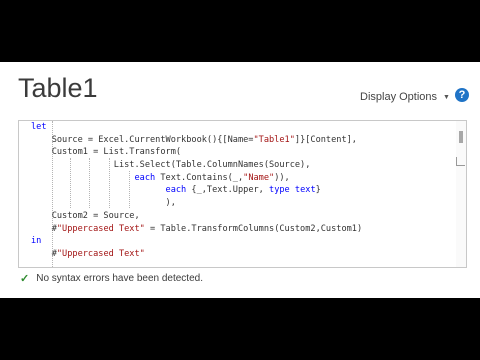 This screenshot has height=360, width=480. I want to click on scrollbar-marker, so click(460, 161).